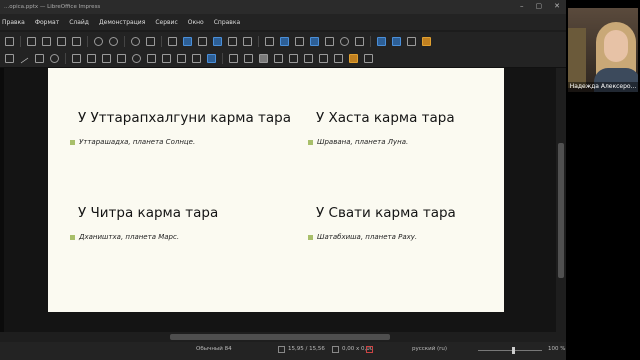 The image size is (640, 360). What do you see at coordinates (211, 58) in the screenshot?
I see `3d-objects-icon` at bounding box center [211, 58].